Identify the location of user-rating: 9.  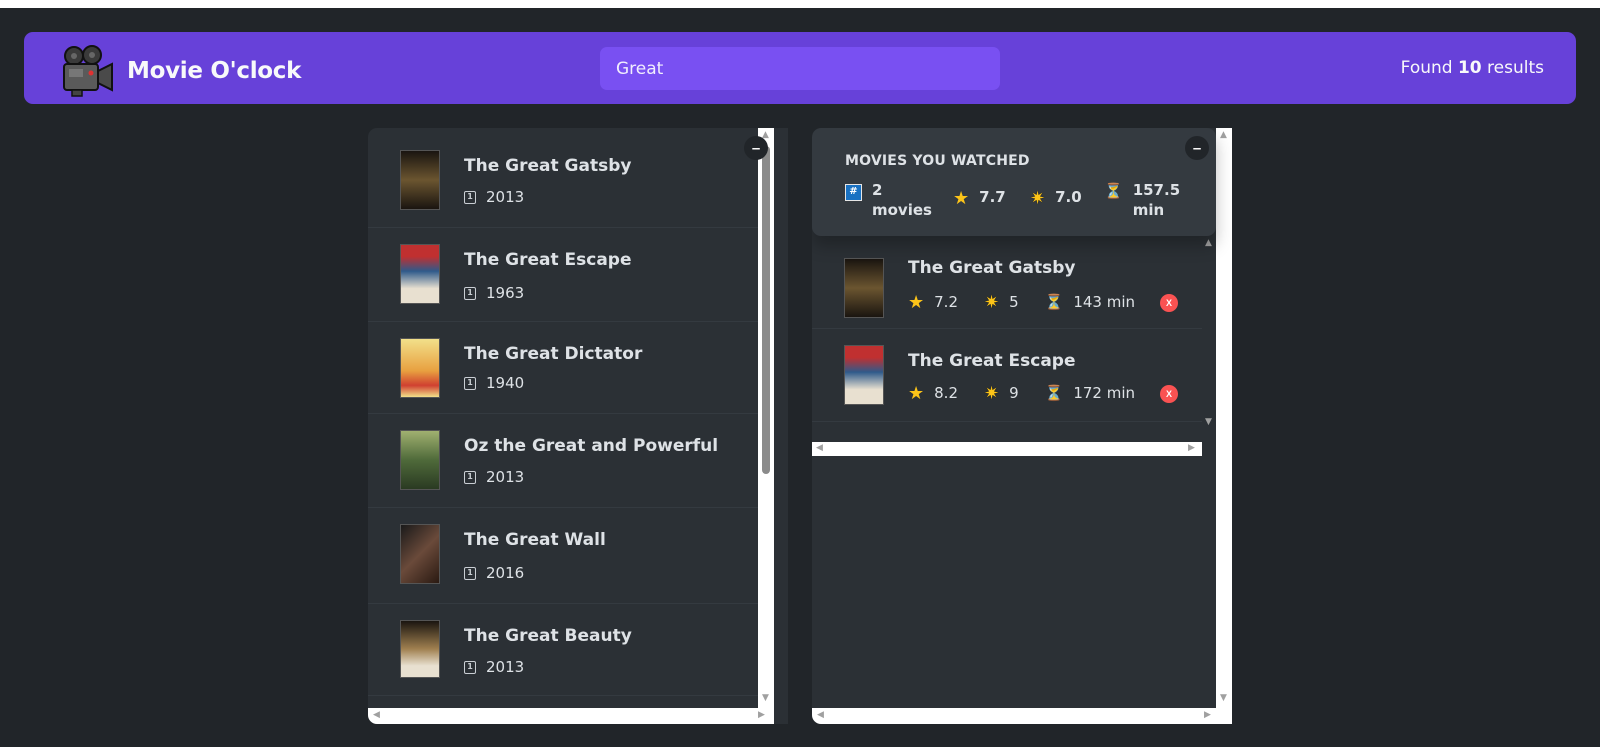
(1014, 393).